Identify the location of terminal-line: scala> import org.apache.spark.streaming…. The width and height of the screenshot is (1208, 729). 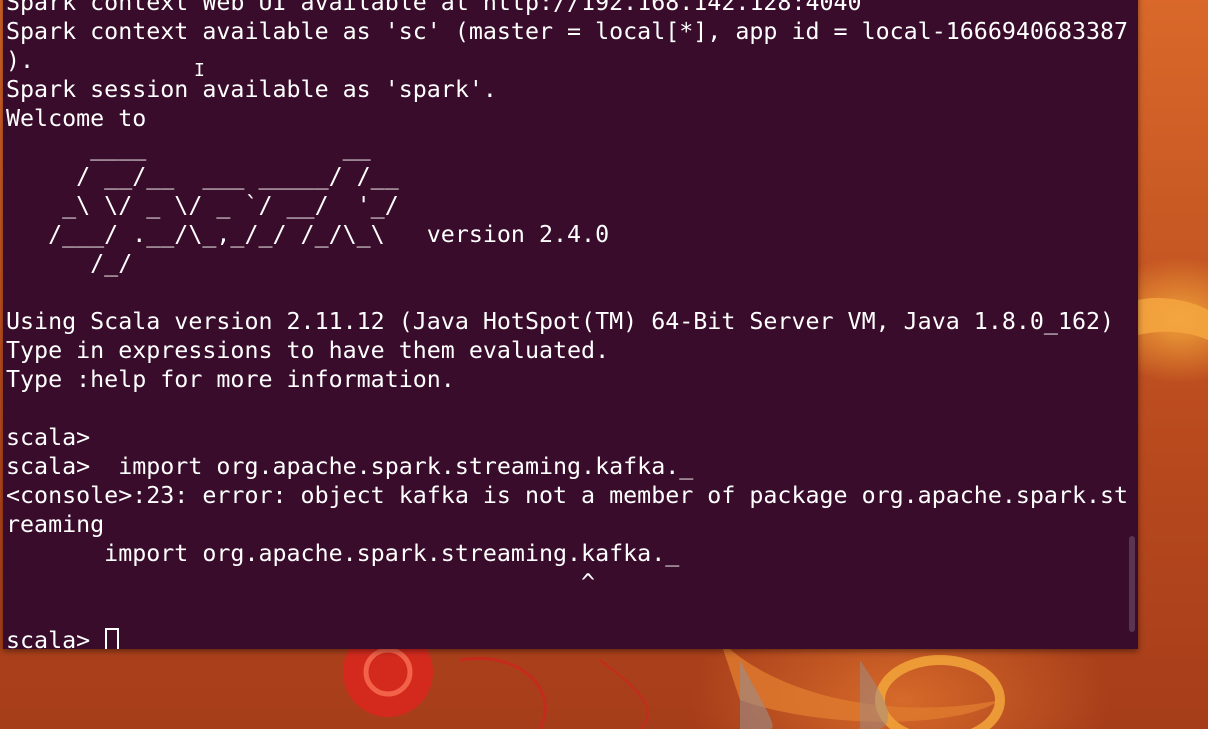
(350, 466).